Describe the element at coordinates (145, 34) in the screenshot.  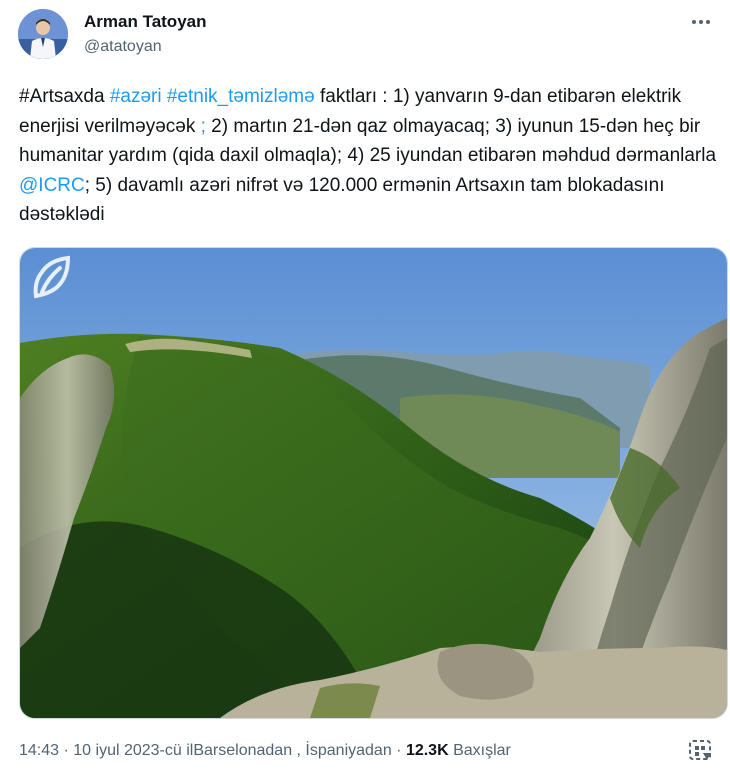
I see `author-block: Arman Tatoyan @atatoyan` at that location.